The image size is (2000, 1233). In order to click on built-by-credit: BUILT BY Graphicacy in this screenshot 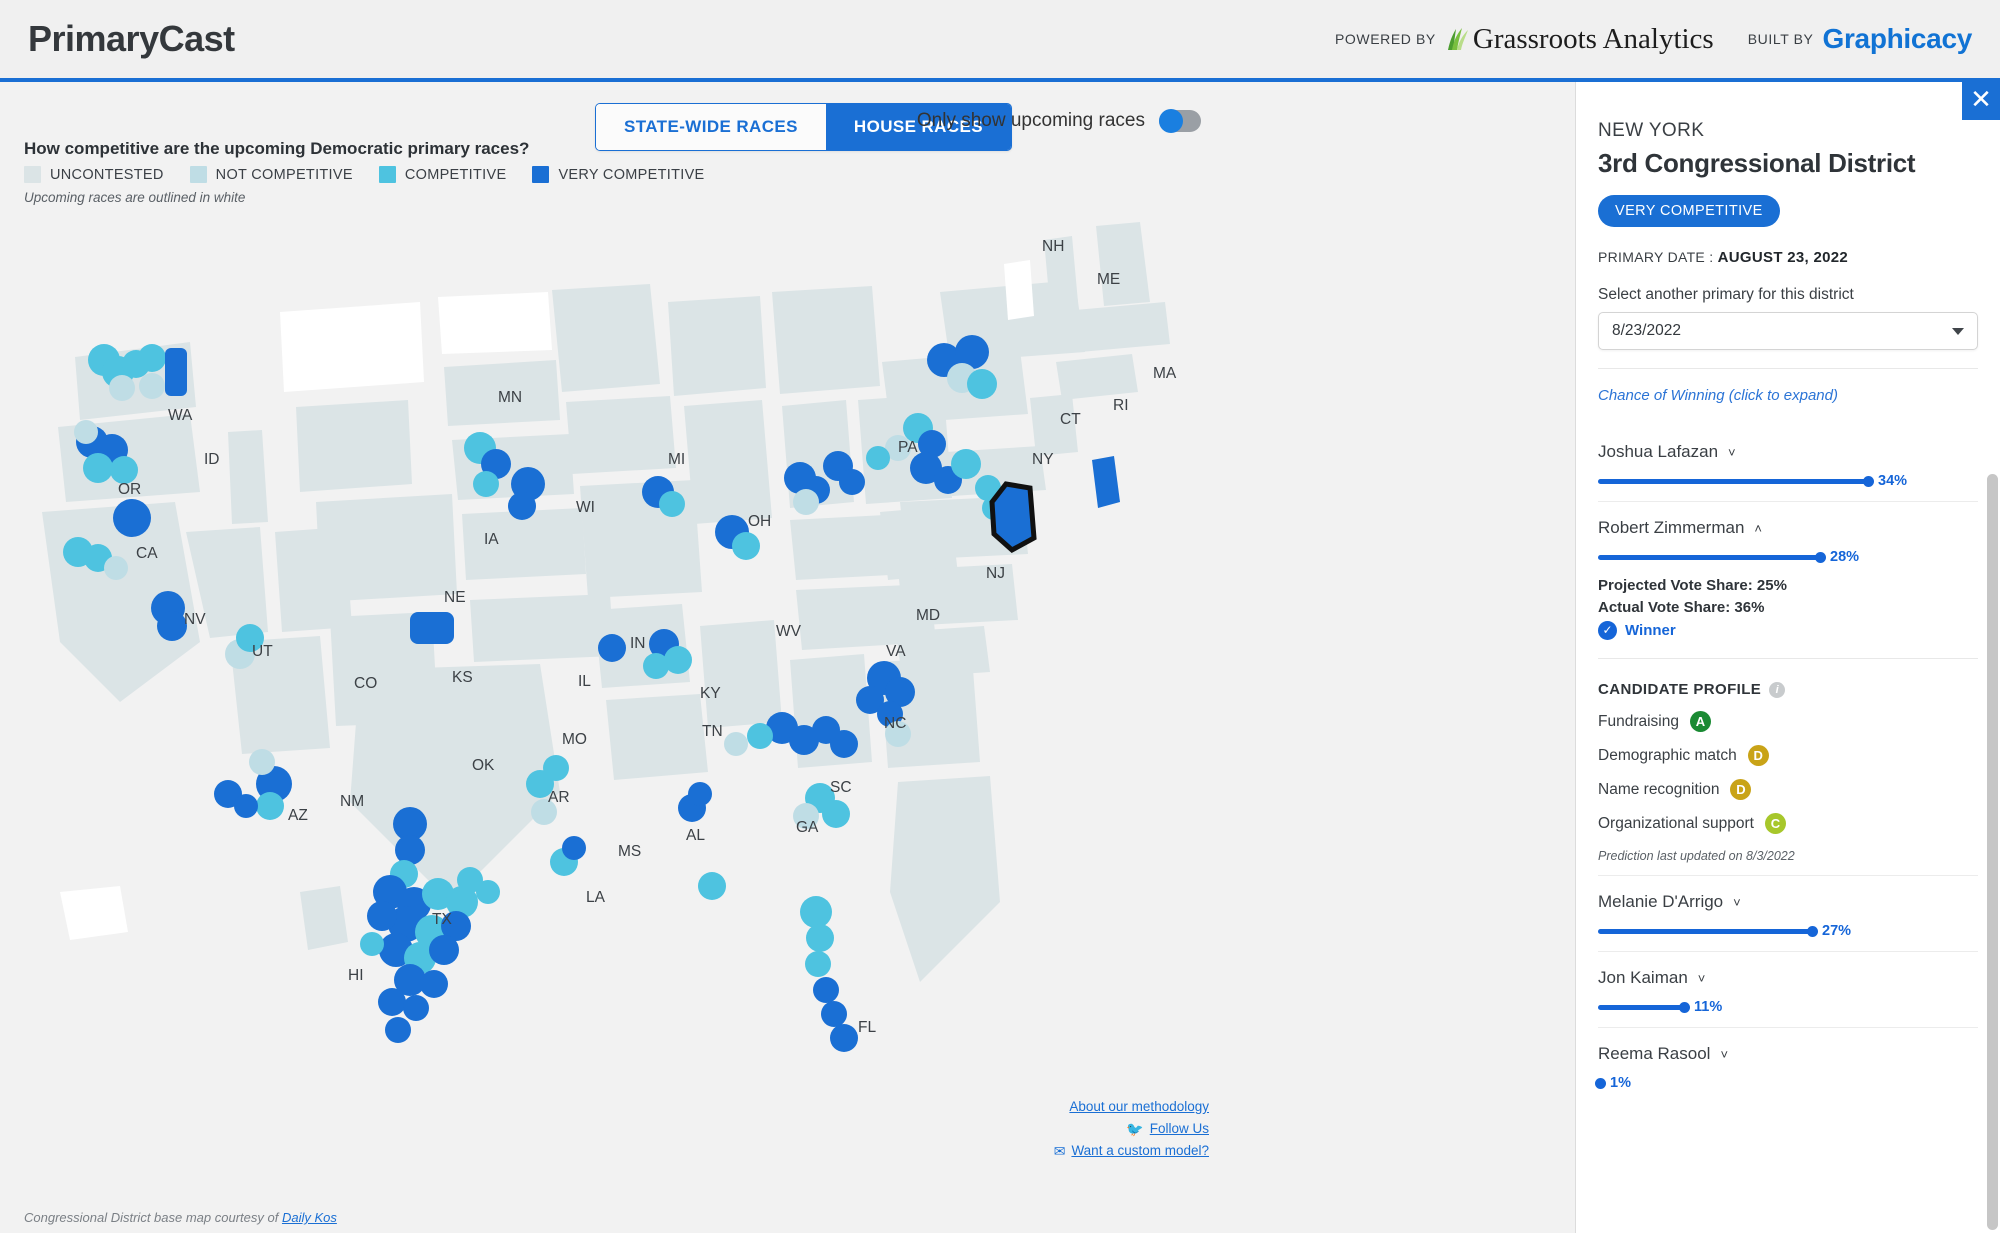, I will do `click(1860, 39)`.